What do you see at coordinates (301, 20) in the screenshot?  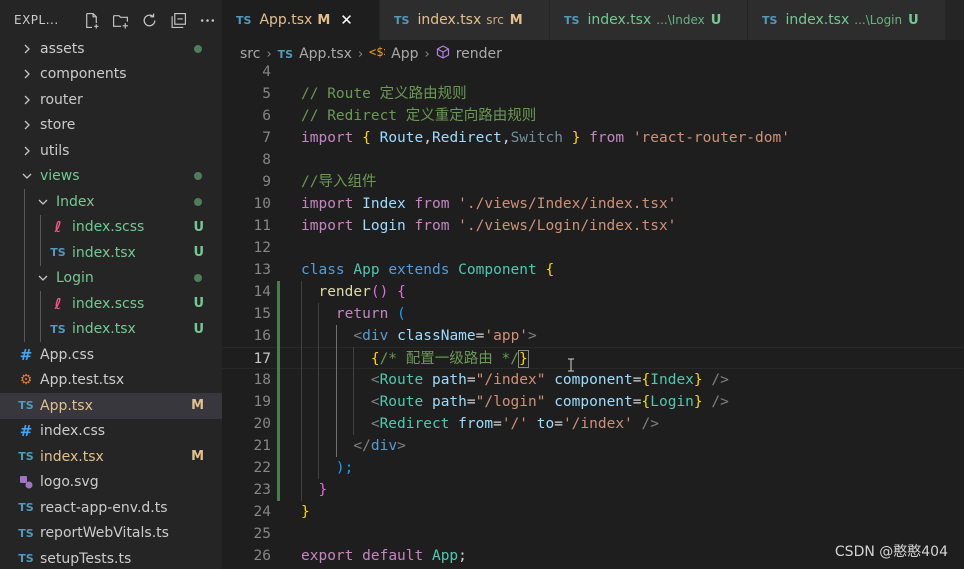 I see `tab-app-tsx: TS App.tsx M ✕` at bounding box center [301, 20].